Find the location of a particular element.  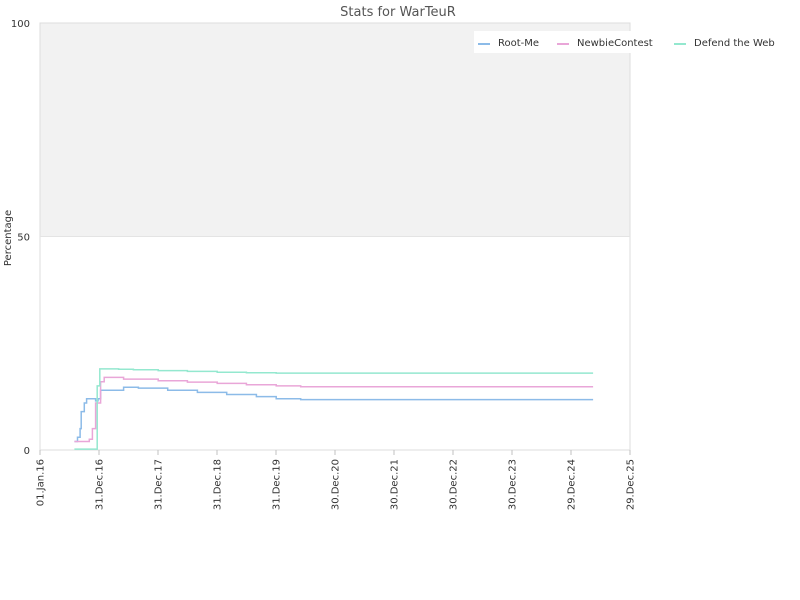

legend-label: NewbieContest is located at coordinates (615, 43).